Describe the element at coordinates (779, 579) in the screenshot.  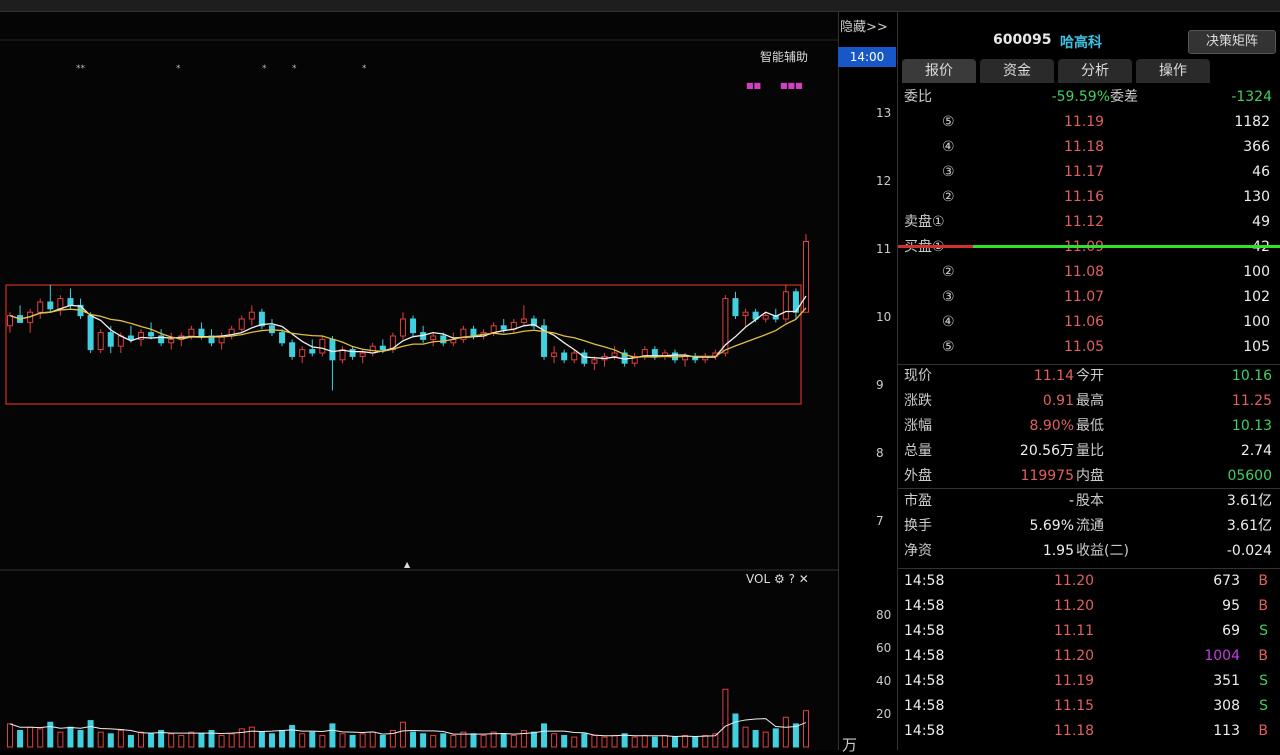
I see `gear-icon: ⚙` at that location.